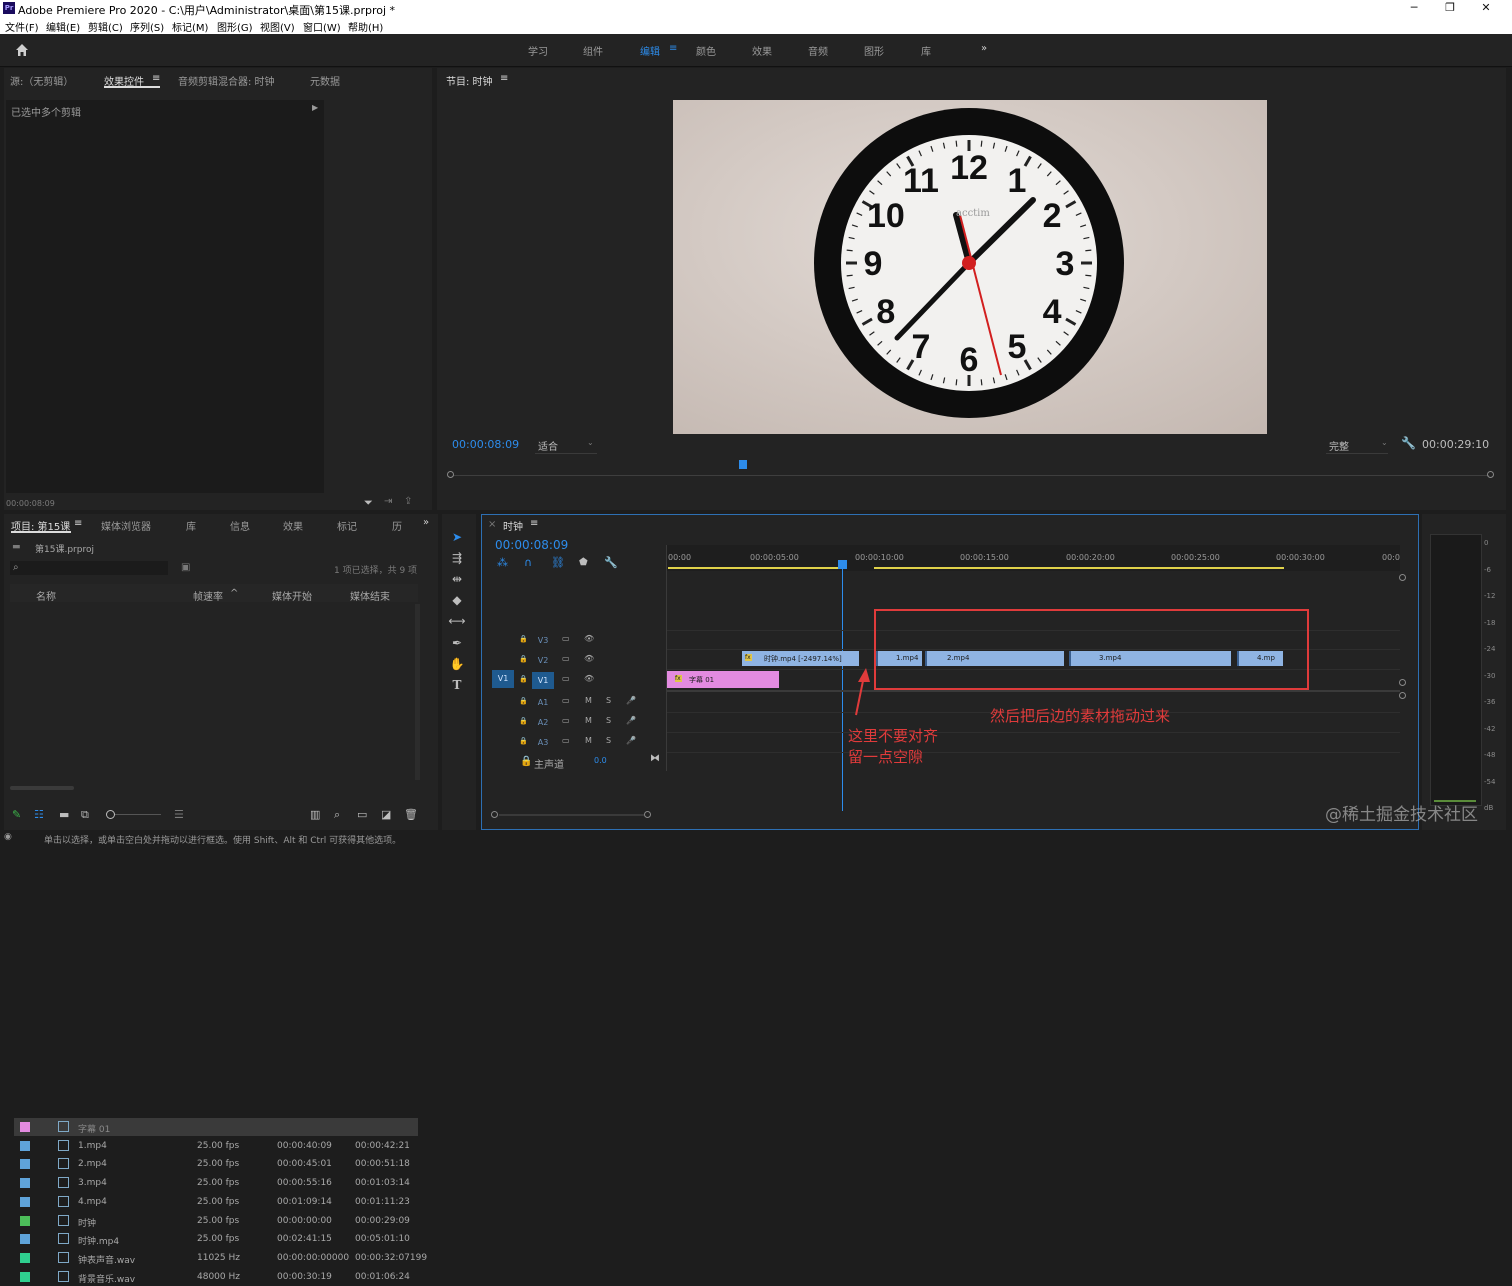  Describe the element at coordinates (134, 814) in the screenshot. I see `zoom-slider` at that location.